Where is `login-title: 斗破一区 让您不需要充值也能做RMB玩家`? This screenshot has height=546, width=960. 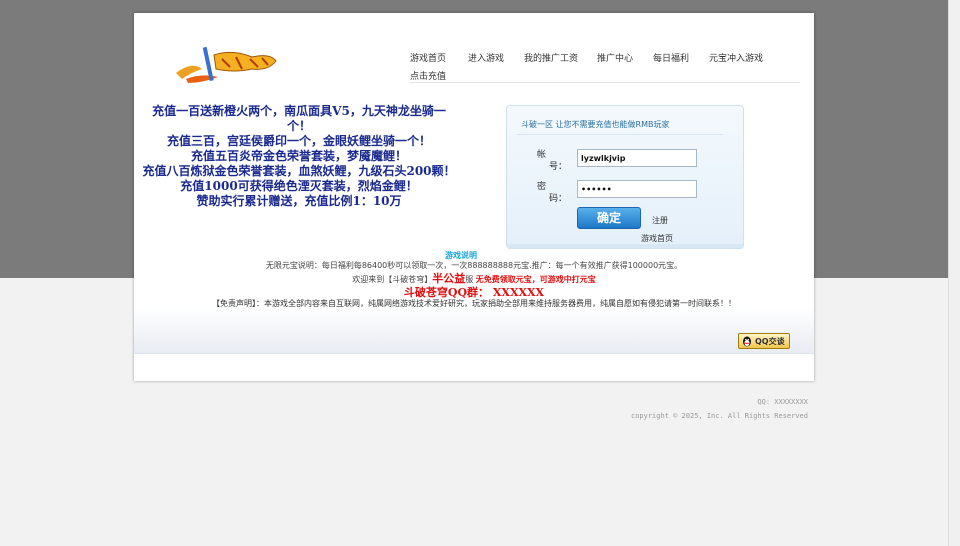 login-title: 斗破一区 让您不需要充值也能做RMB玩家 is located at coordinates (595, 124).